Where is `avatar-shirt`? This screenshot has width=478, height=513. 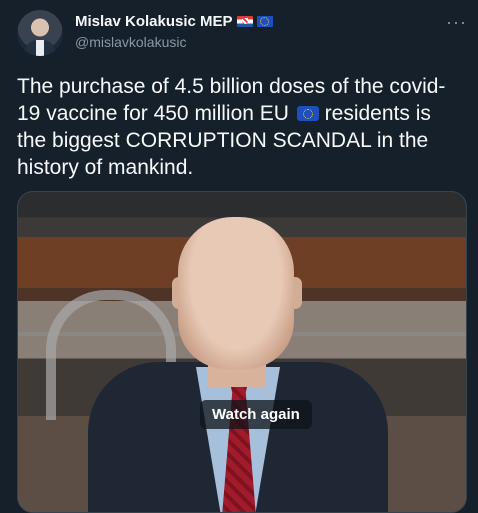
avatar-shirt is located at coordinates (40, 48).